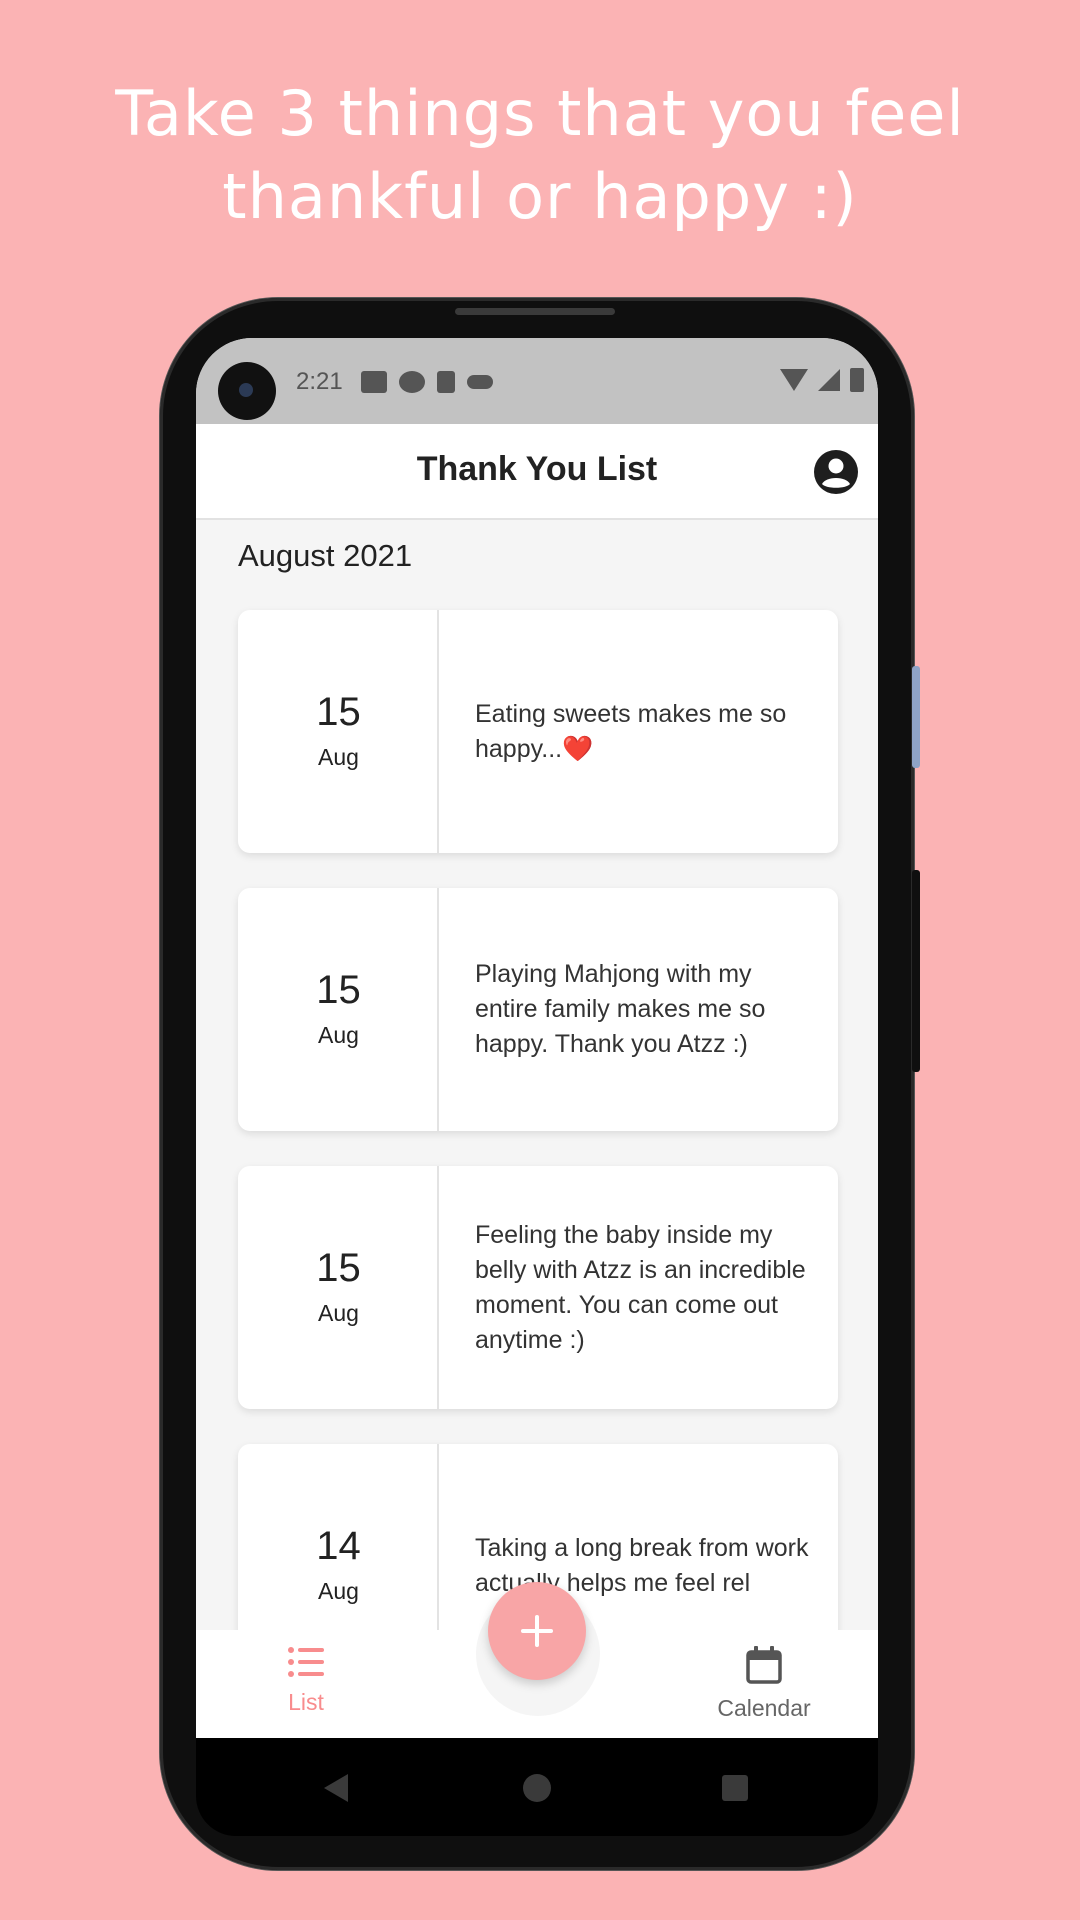  What do you see at coordinates (540, 113) in the screenshot?
I see `promo-headline-line1: Take 3 things that you feel` at bounding box center [540, 113].